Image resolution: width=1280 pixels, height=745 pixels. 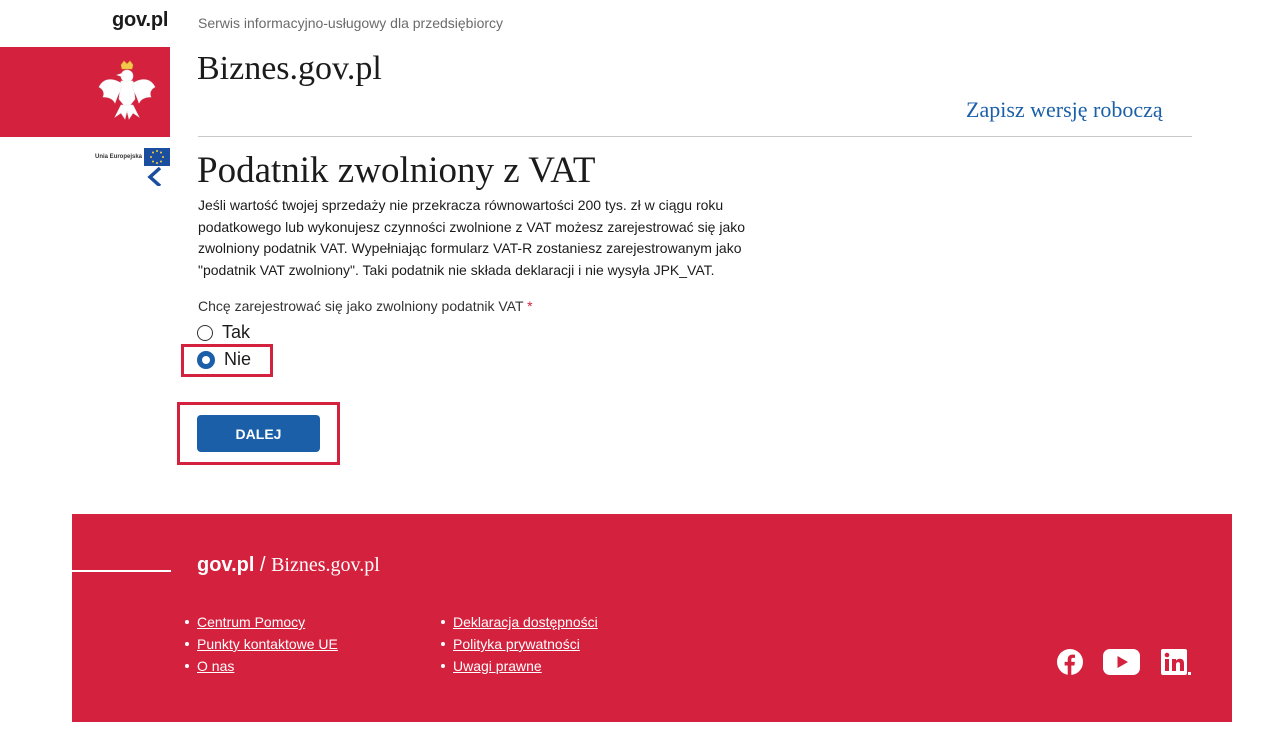 I want to click on footer-brand: gov.pl / Biznes.gov.pl, so click(x=288, y=565).